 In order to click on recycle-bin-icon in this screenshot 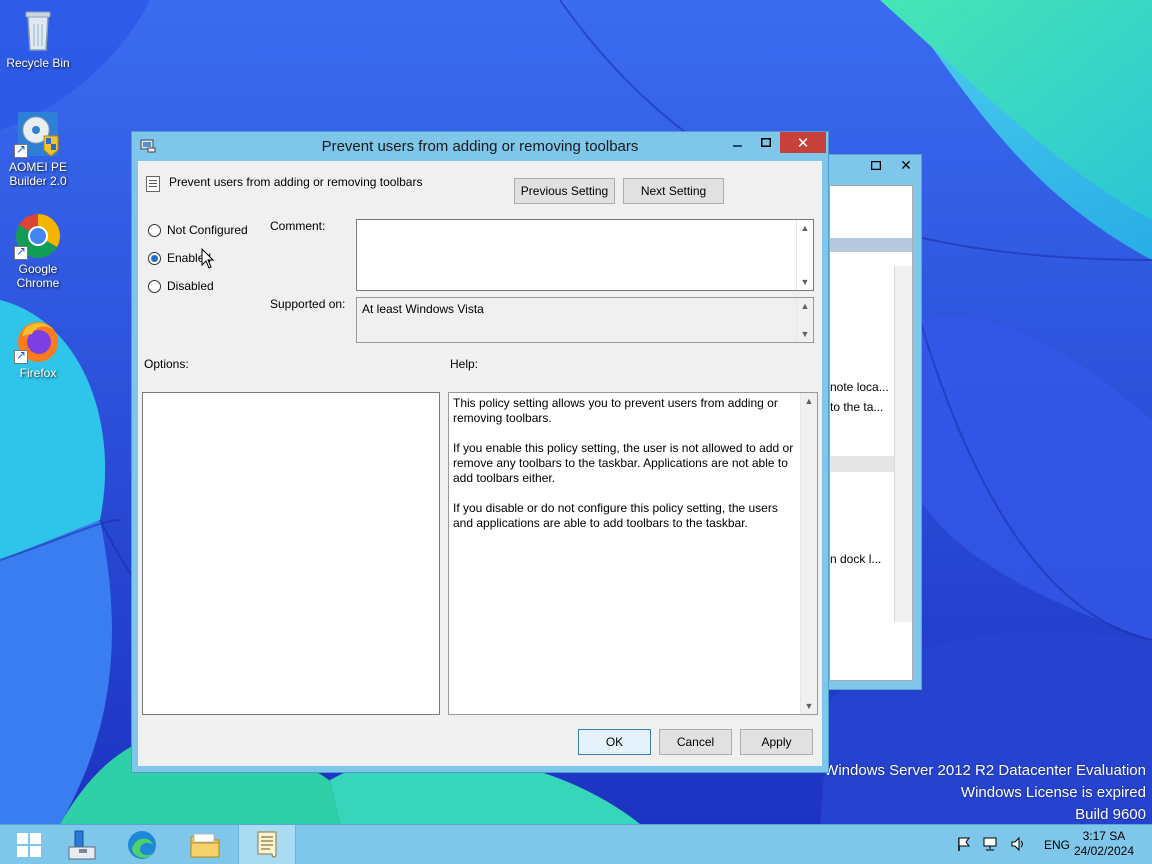, I will do `click(38, 30)`.